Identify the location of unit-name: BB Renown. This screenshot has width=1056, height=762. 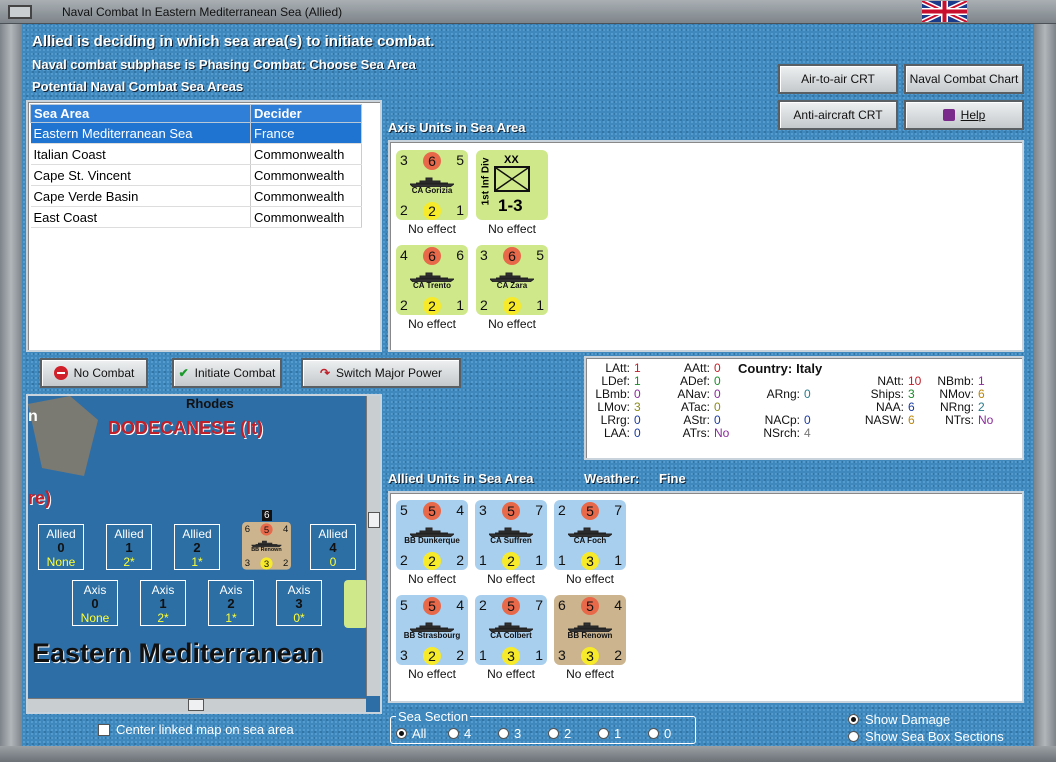
(590, 635).